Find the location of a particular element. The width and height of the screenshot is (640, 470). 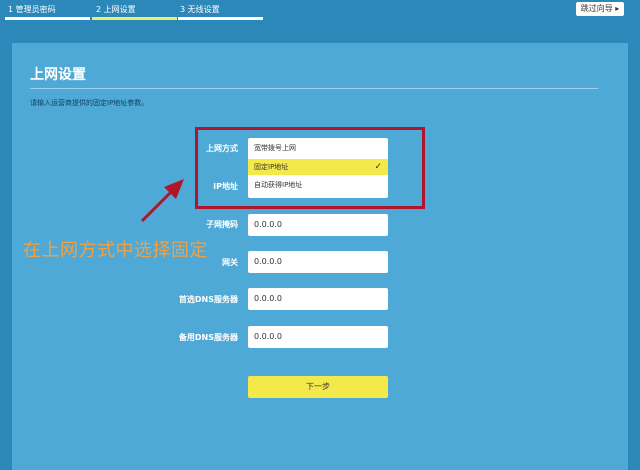

next-button: 下一步 is located at coordinates (318, 387).